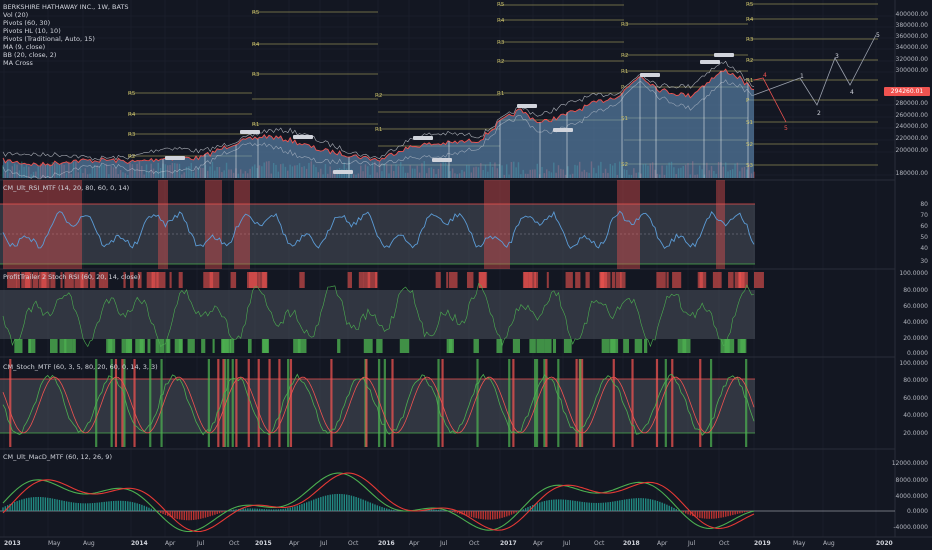 The width and height of the screenshot is (932, 550). Describe the element at coordinates (382, 312) in the screenshot. I see `stoch-rsi-pane` at that location.